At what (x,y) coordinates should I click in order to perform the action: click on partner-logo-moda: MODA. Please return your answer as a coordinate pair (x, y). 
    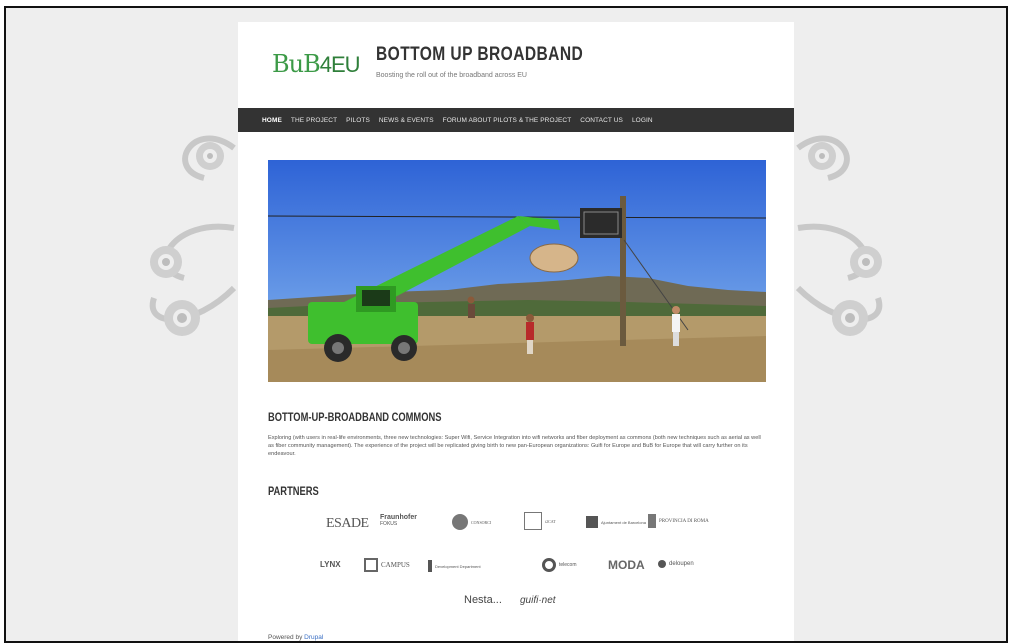
    Looking at the image, I should click on (626, 565).